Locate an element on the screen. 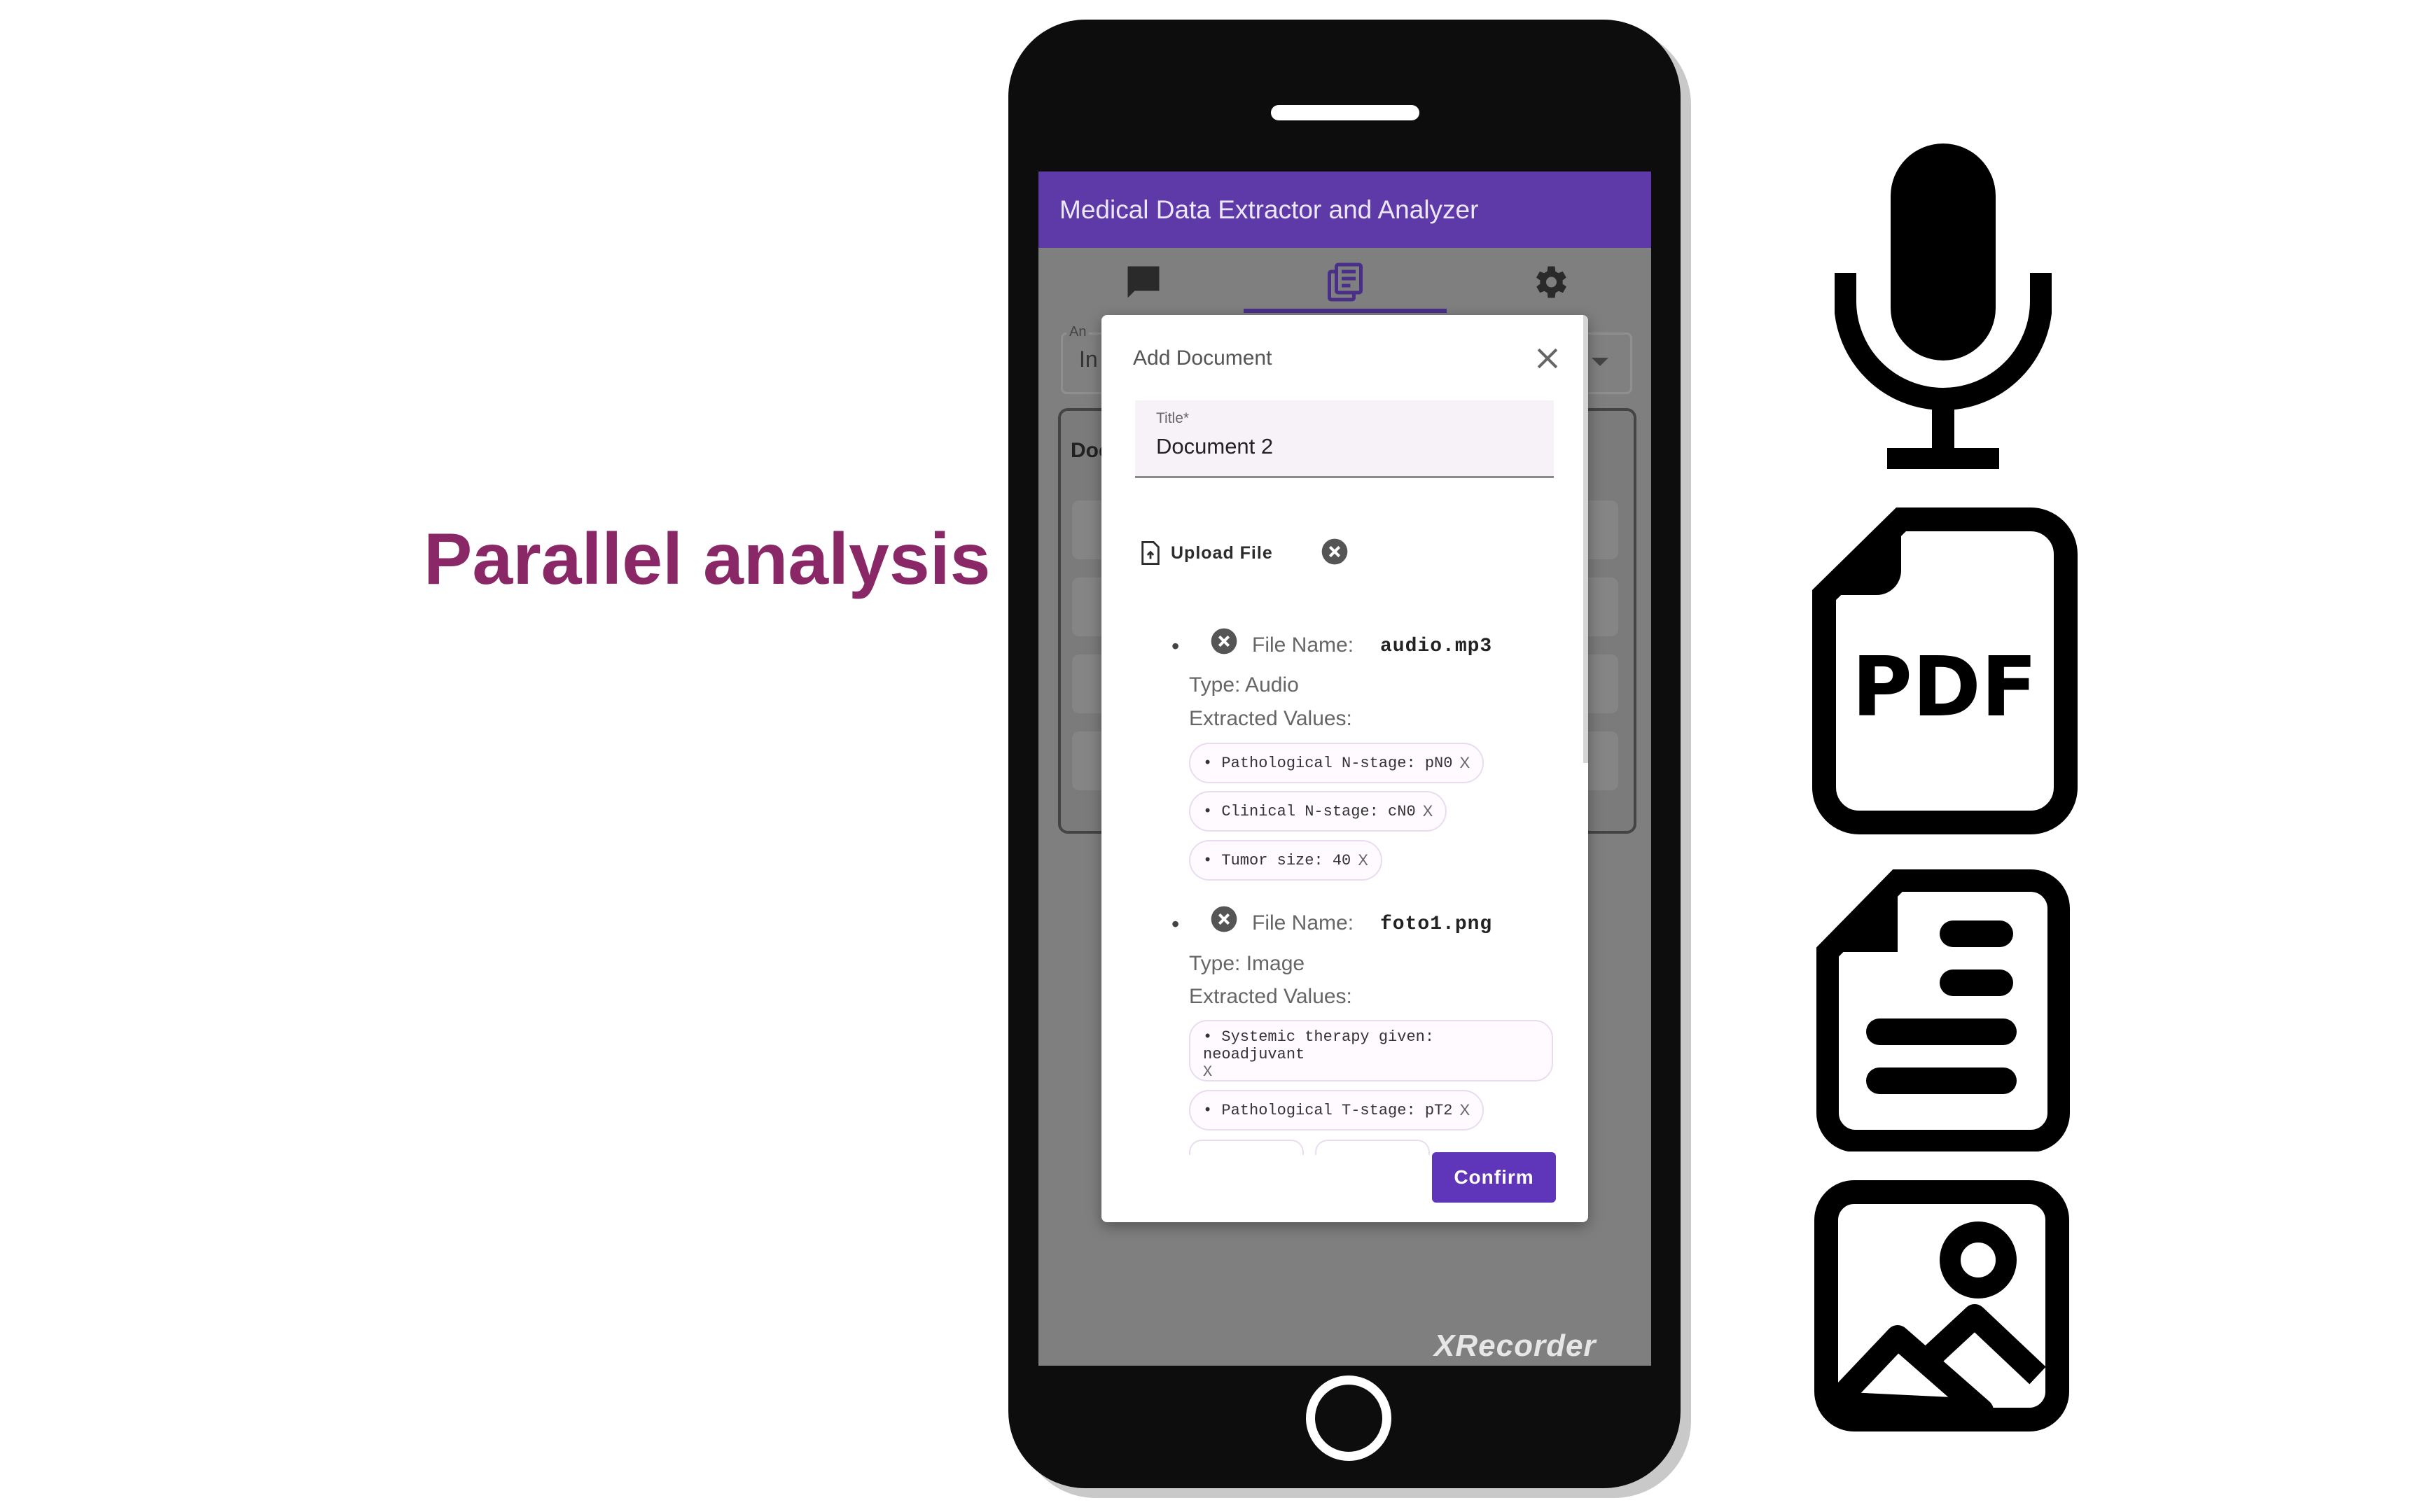 The width and height of the screenshot is (2427, 1512). text-document-icon is located at coordinates (1943, 1010).